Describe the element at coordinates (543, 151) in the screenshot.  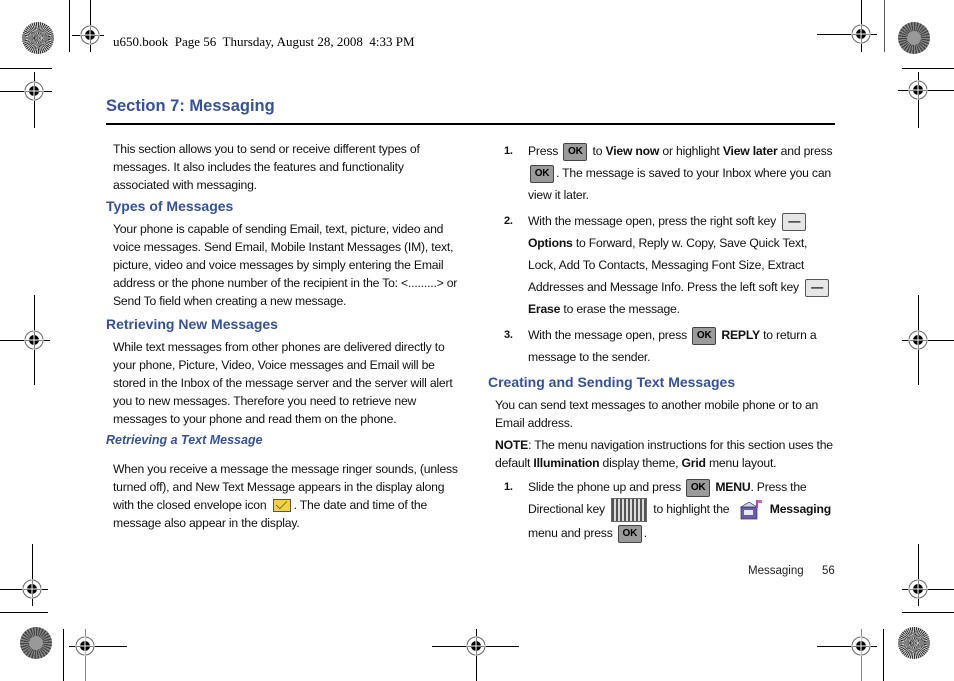
I see `step-text: Press` at that location.